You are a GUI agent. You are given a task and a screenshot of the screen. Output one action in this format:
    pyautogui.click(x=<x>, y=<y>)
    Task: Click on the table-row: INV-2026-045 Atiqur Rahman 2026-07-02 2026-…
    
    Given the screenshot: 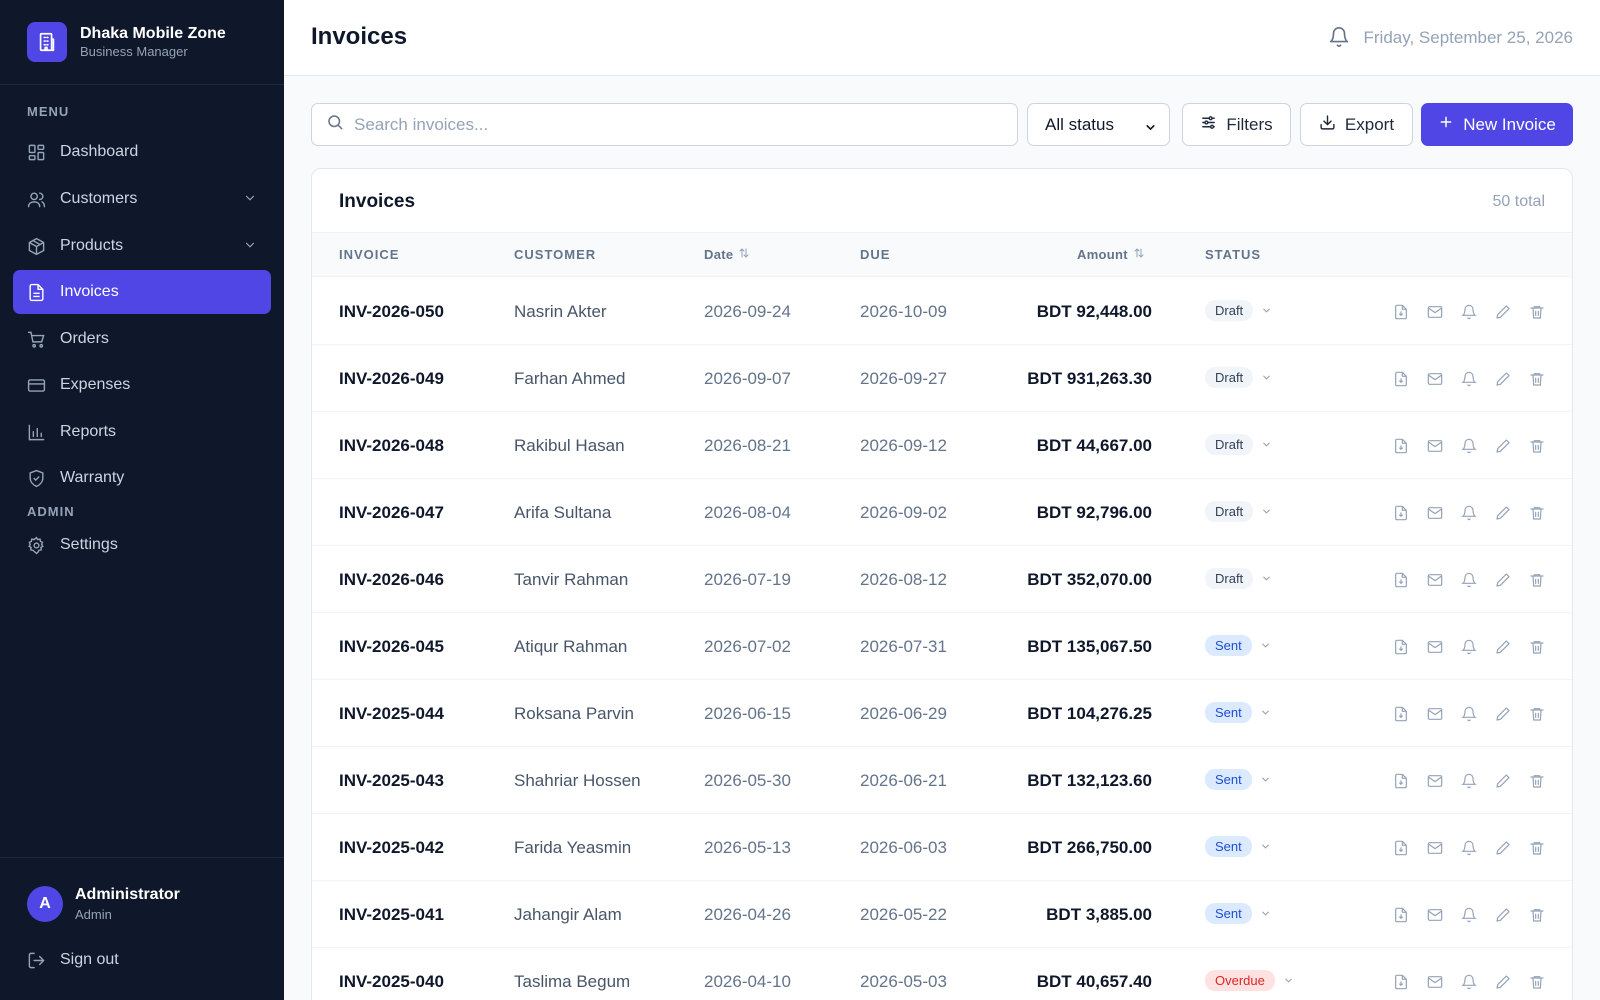 What is the action you would take?
    pyautogui.click(x=942, y=646)
    